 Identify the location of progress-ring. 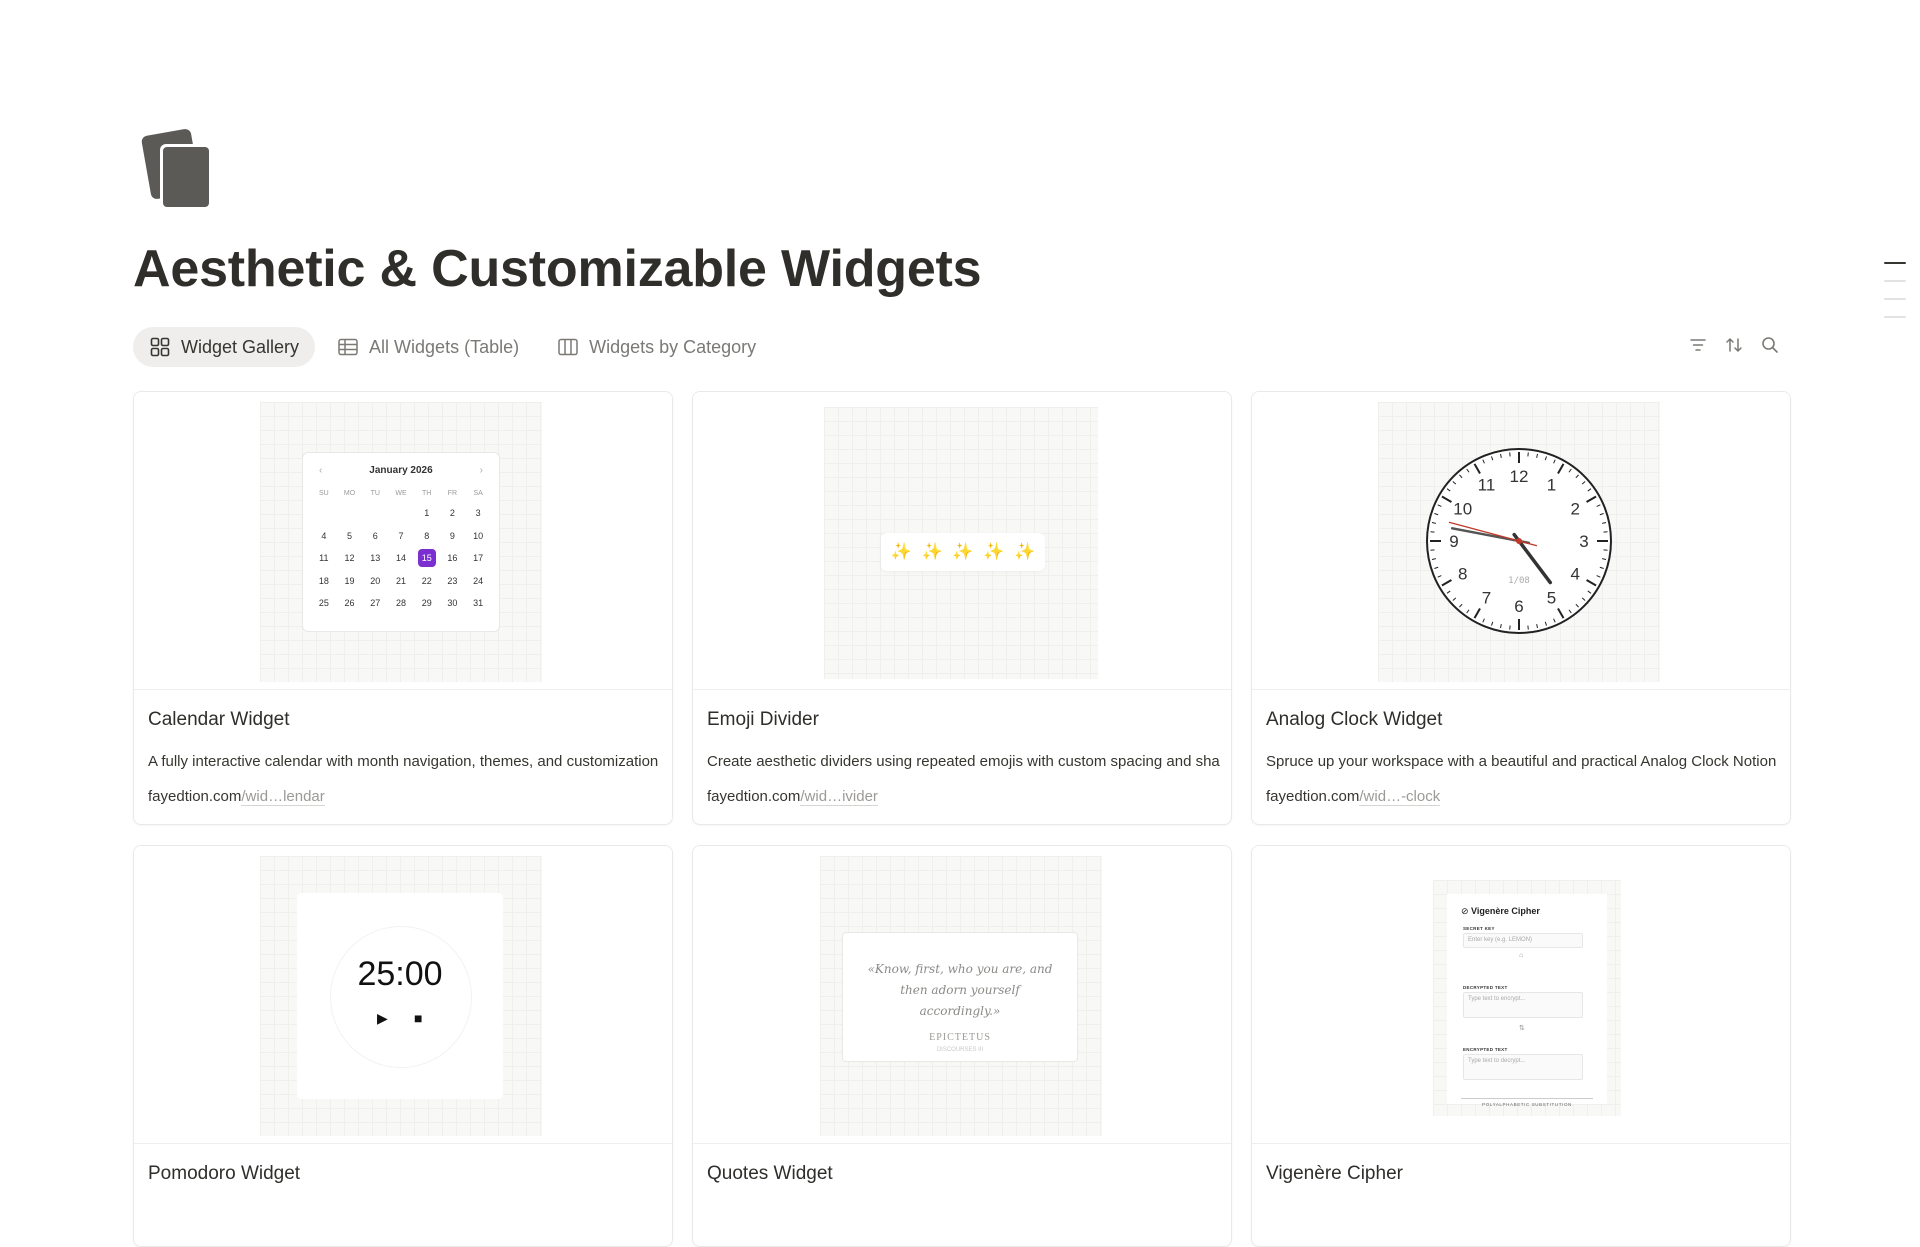
(401, 997).